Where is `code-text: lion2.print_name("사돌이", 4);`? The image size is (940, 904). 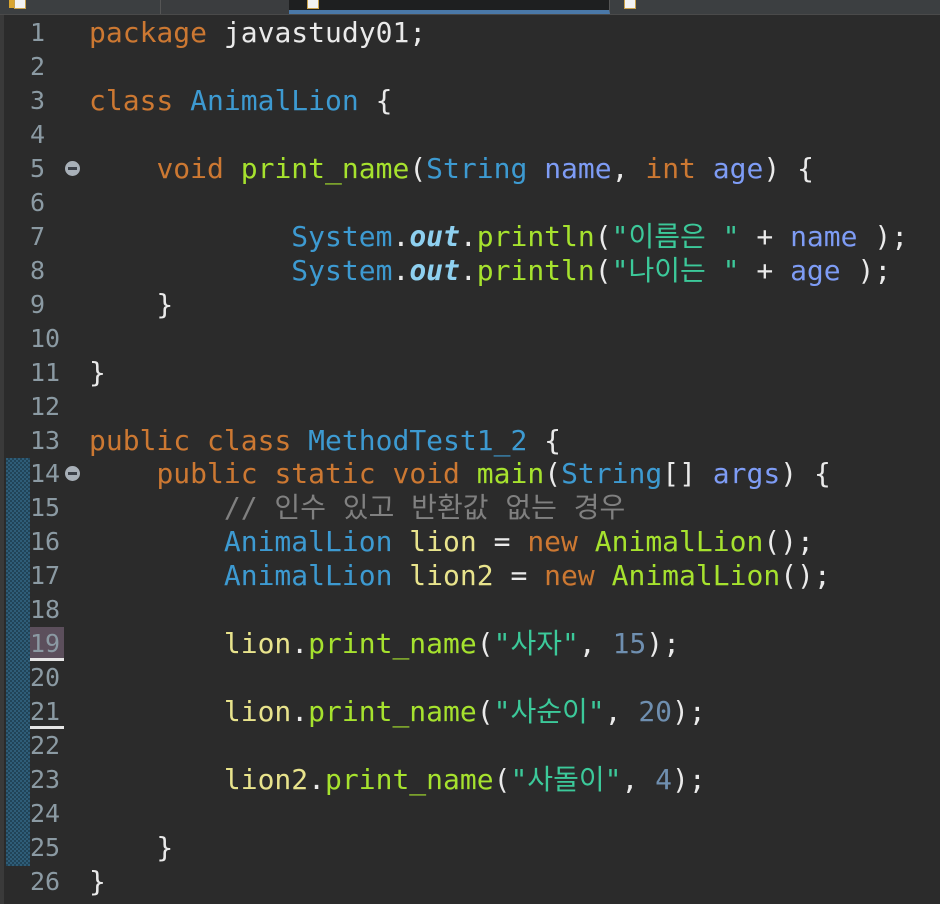 code-text: lion2.print_name("사돌이", 4); is located at coordinates (397, 780).